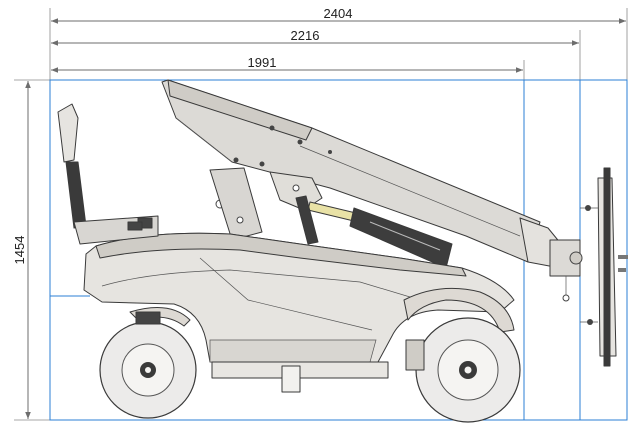  Describe the element at coordinates (291, 379) in the screenshot. I see `step-bracket` at that location.